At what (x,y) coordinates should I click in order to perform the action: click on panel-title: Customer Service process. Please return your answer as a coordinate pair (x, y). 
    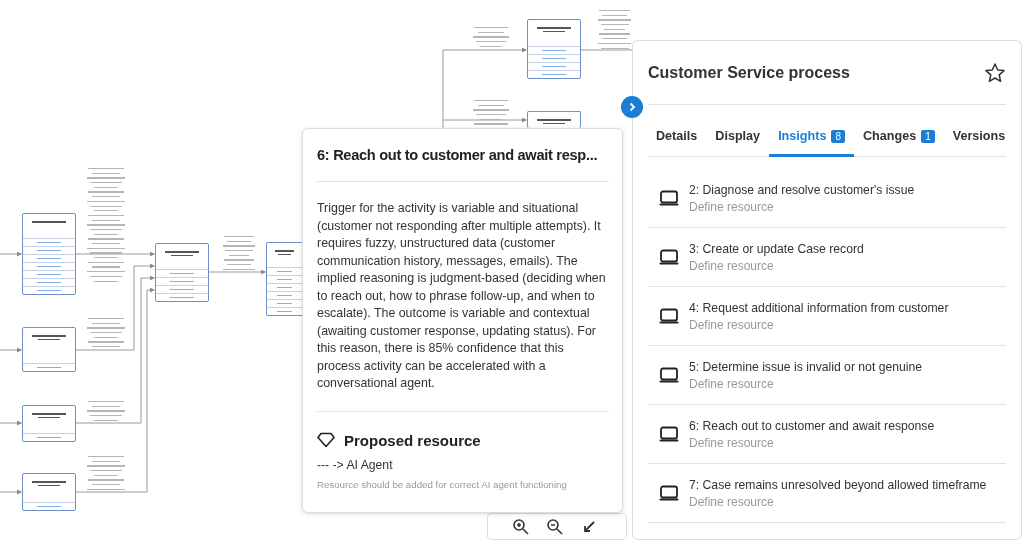
    Looking at the image, I should click on (749, 72).